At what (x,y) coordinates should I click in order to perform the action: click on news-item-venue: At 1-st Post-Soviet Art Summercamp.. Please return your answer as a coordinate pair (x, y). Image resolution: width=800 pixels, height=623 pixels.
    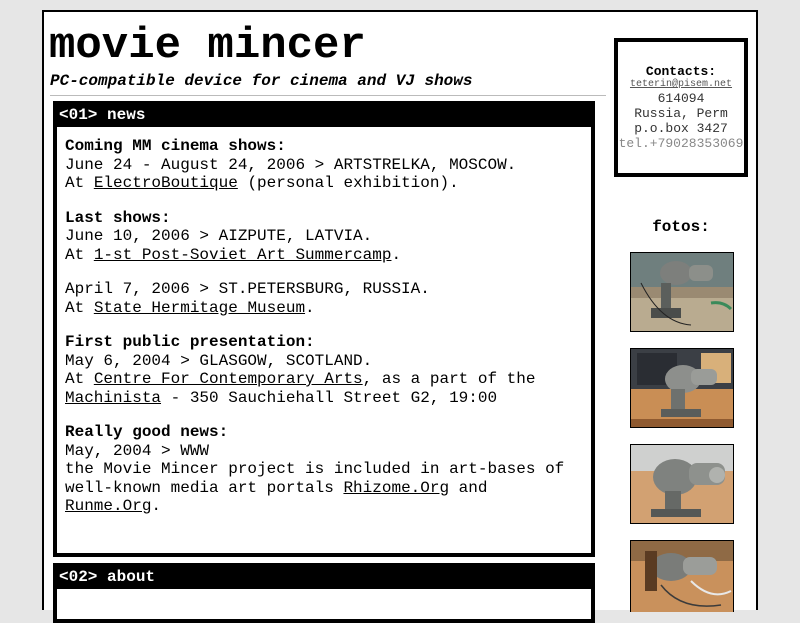
    Looking at the image, I should click on (324, 255).